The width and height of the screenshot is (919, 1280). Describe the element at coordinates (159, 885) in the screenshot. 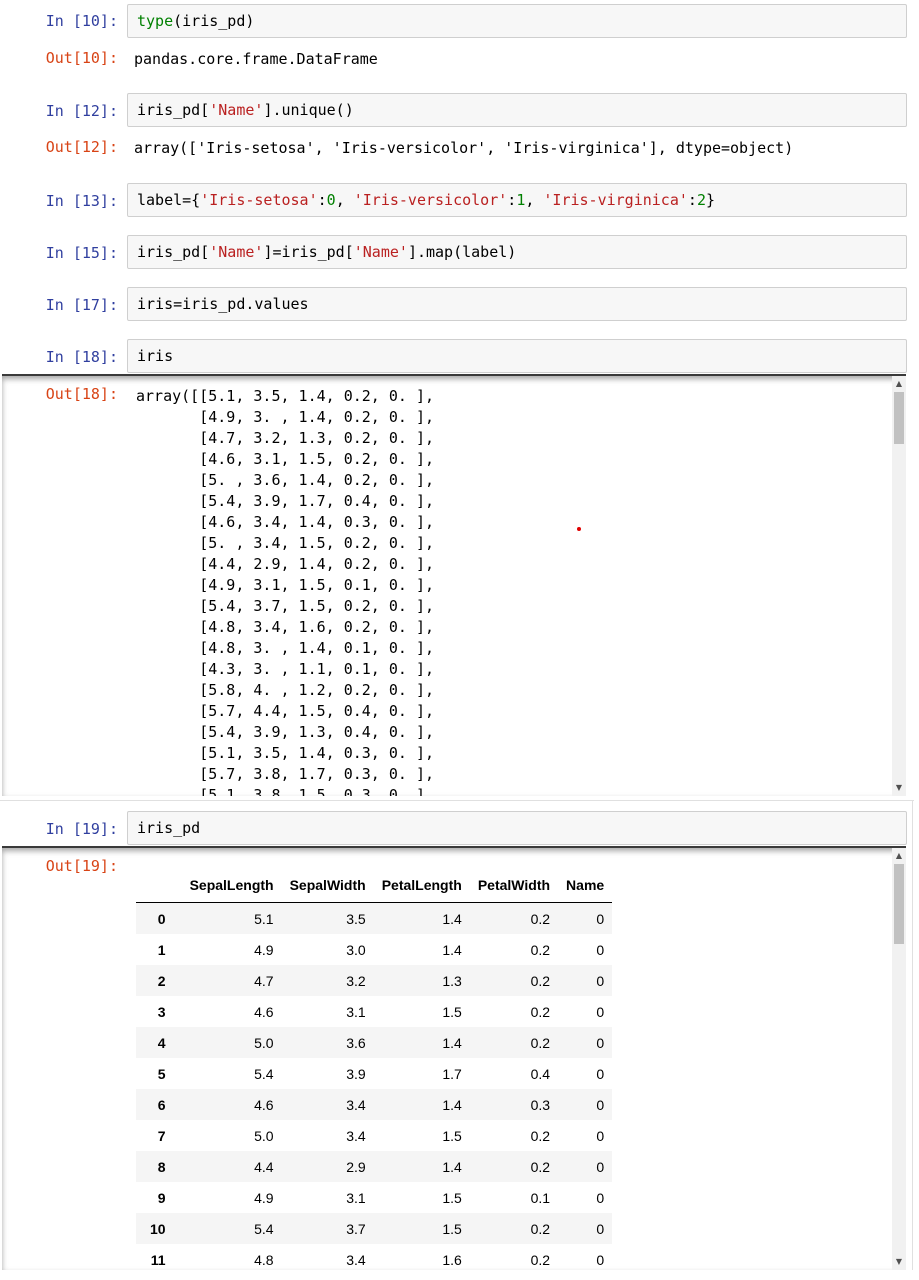

I see `index-header` at that location.